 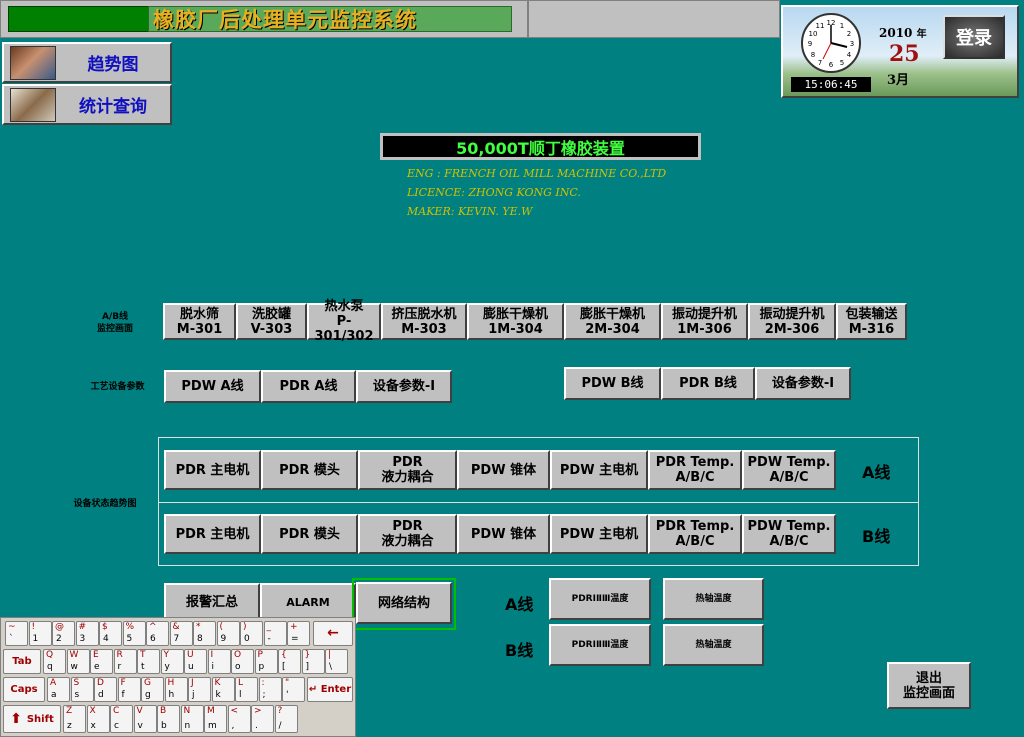 What do you see at coordinates (612, 321) in the screenshot?
I see `ab-monitor-button-5: 膨胀干燥机 2M-304` at bounding box center [612, 321].